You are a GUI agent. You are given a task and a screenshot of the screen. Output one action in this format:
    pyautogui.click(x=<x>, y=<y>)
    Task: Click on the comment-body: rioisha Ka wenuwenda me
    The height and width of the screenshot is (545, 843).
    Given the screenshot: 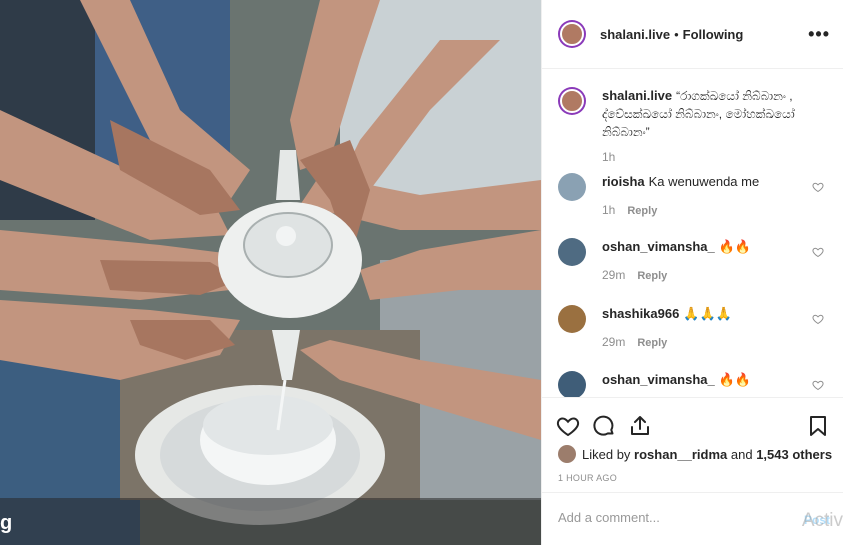 What is the action you would take?
    pyautogui.click(x=702, y=182)
    